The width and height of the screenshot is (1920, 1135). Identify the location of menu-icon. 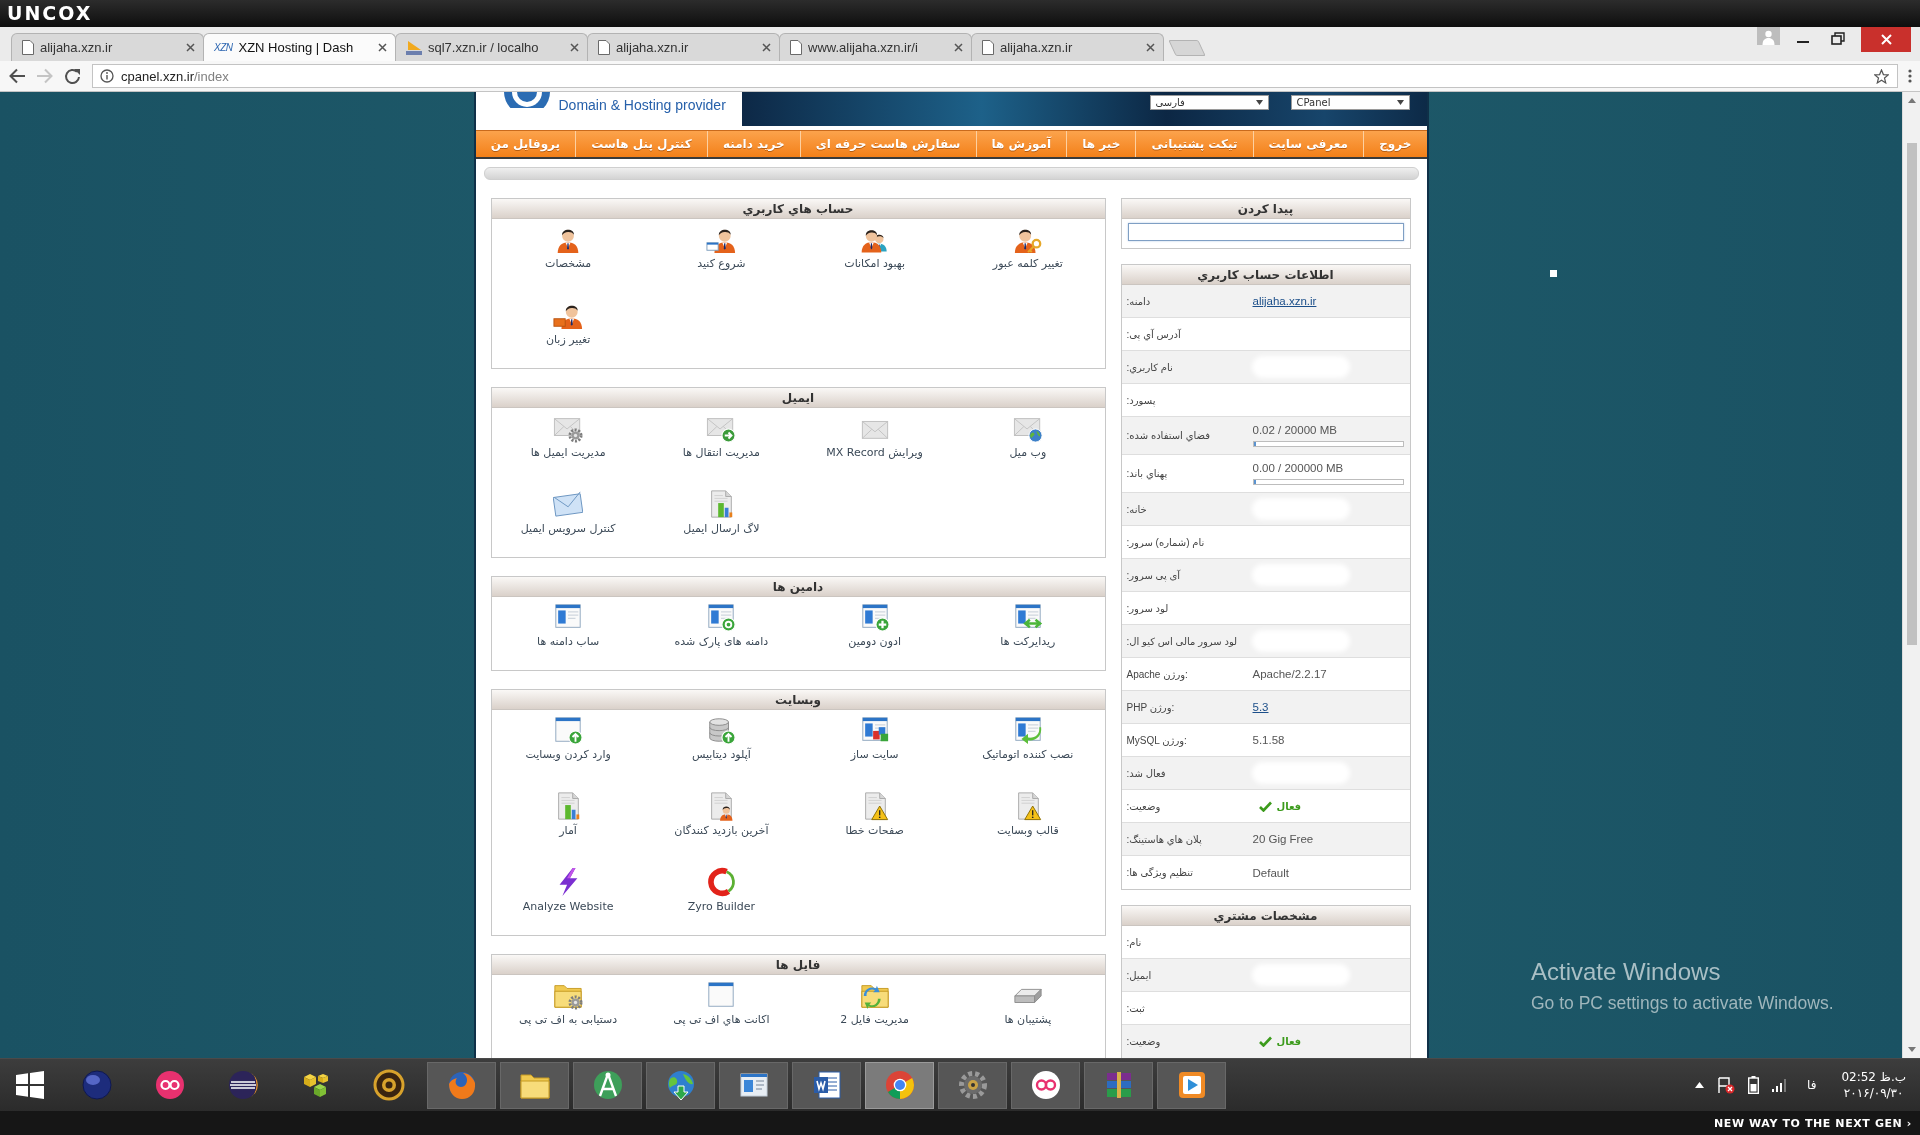
(1910, 76).